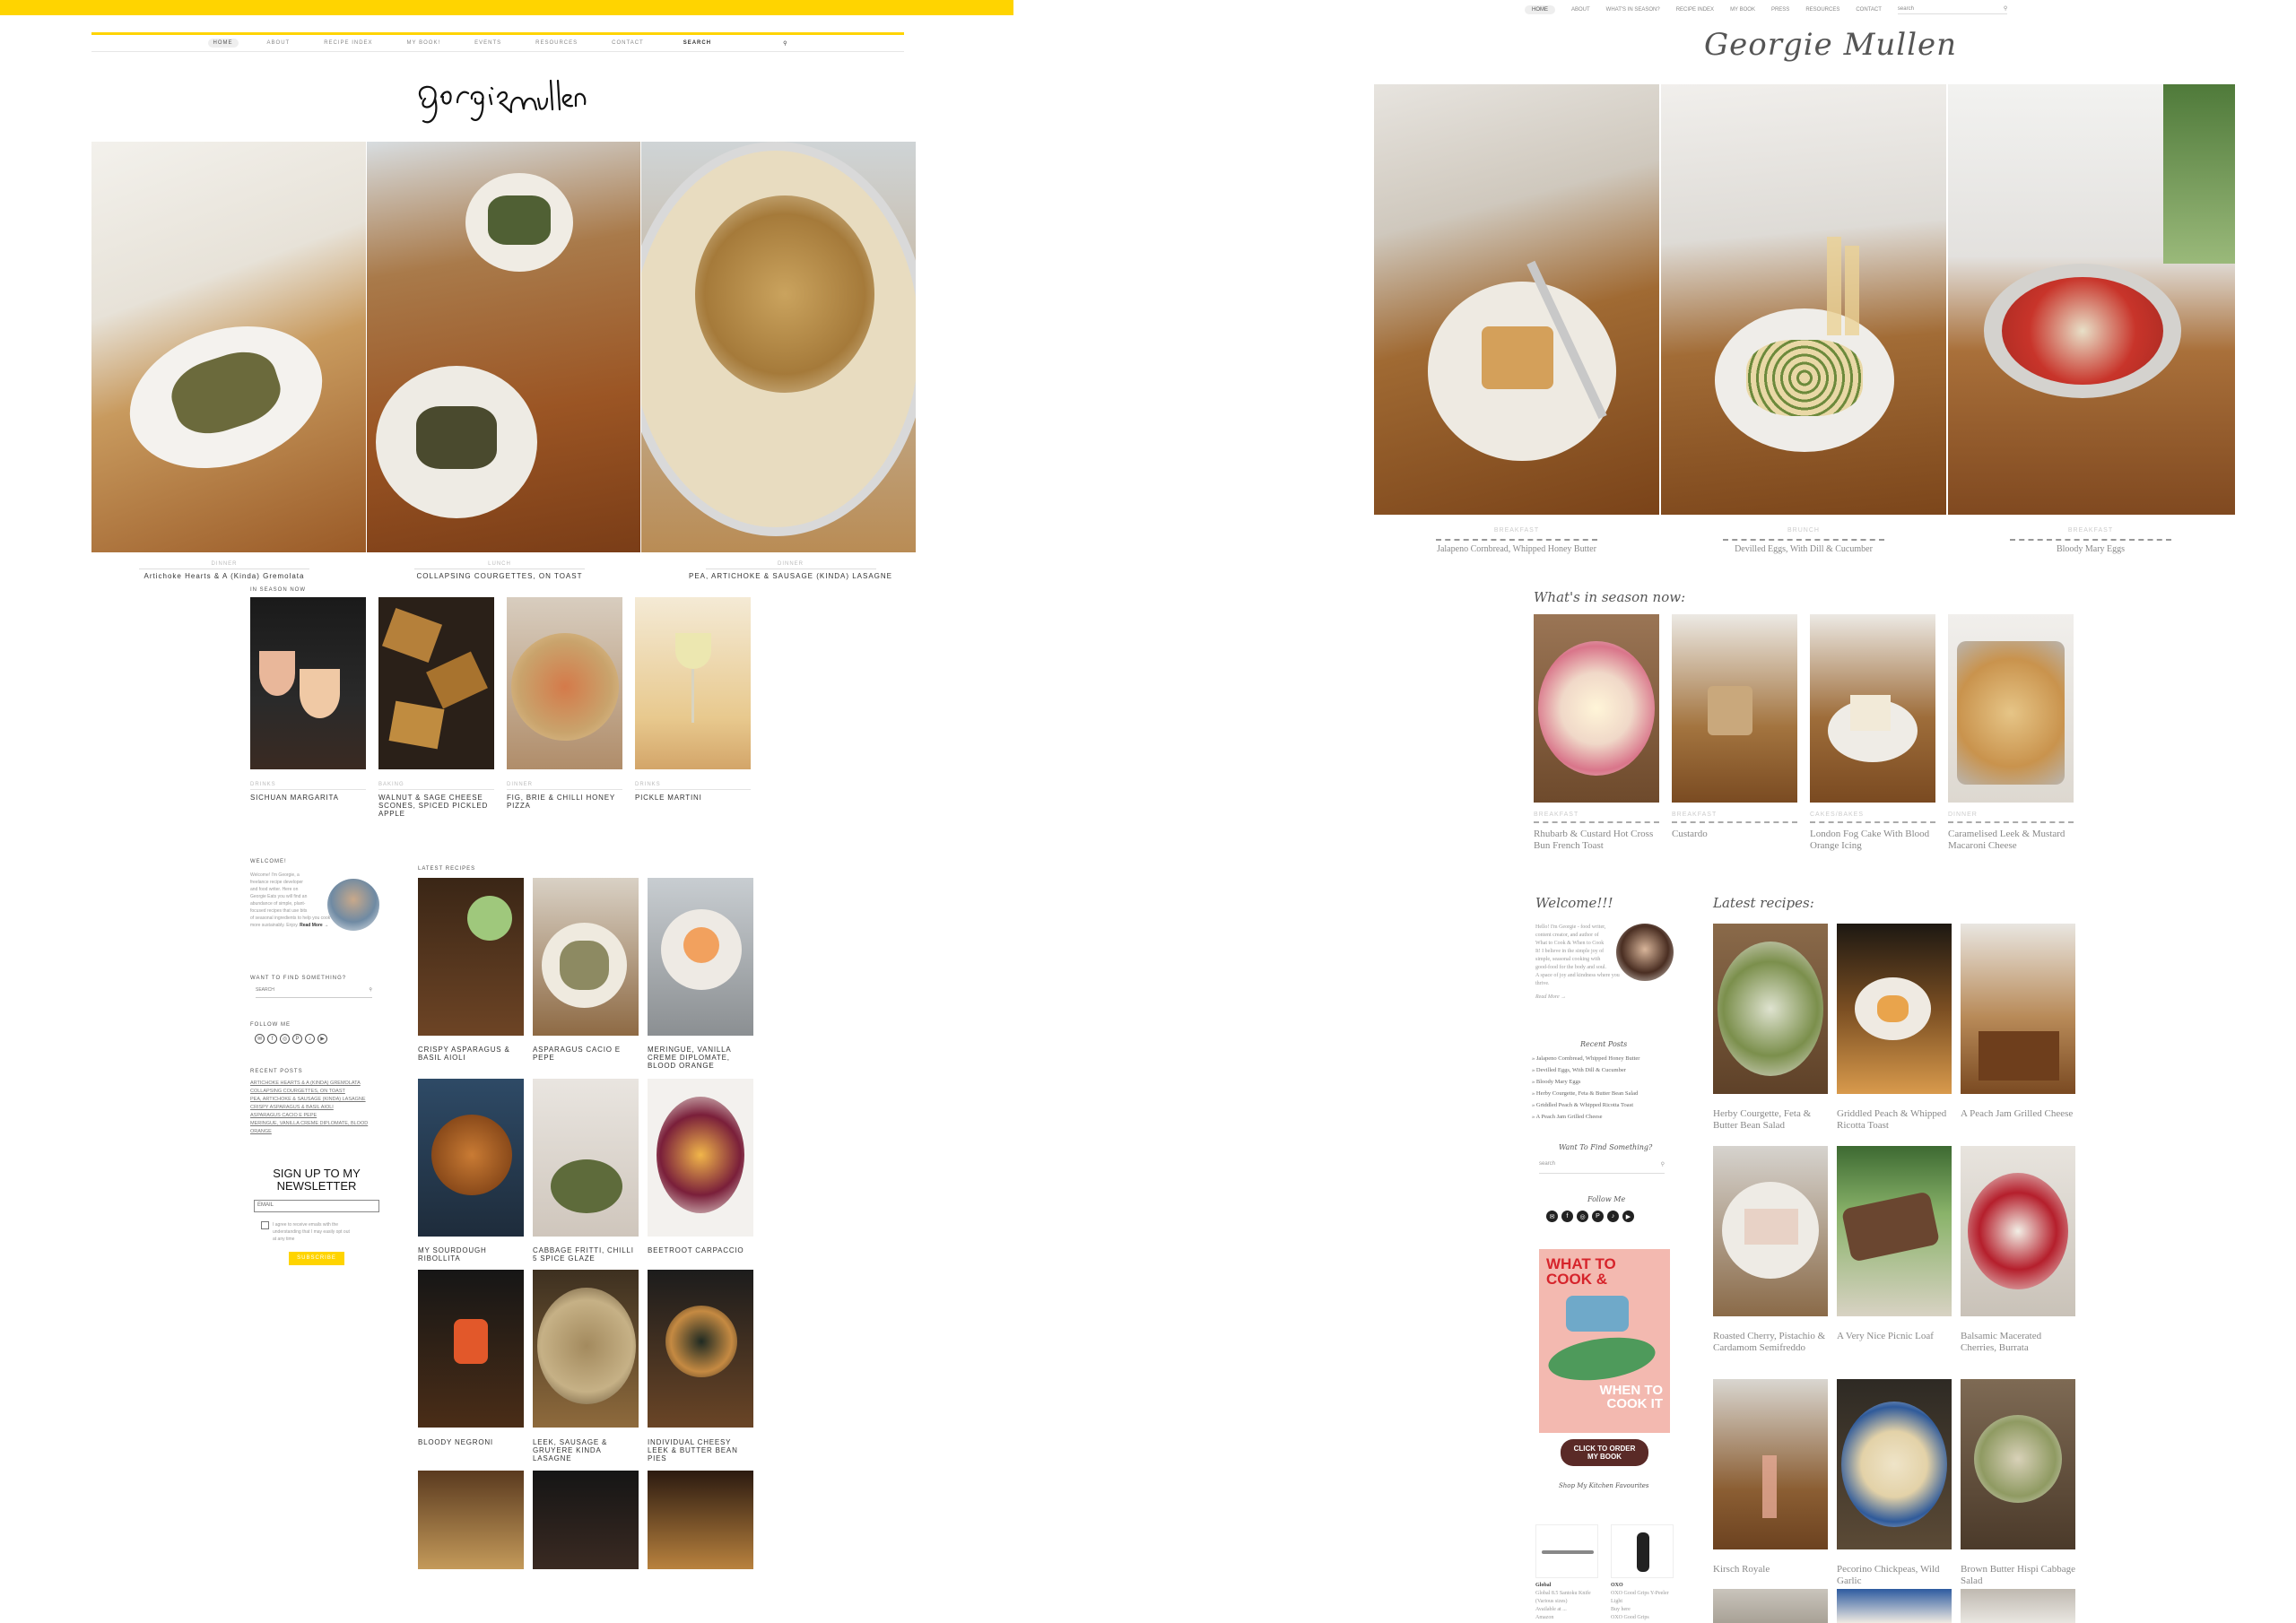 The height and width of the screenshot is (1623, 2296). I want to click on site-logo, so click(502, 94).